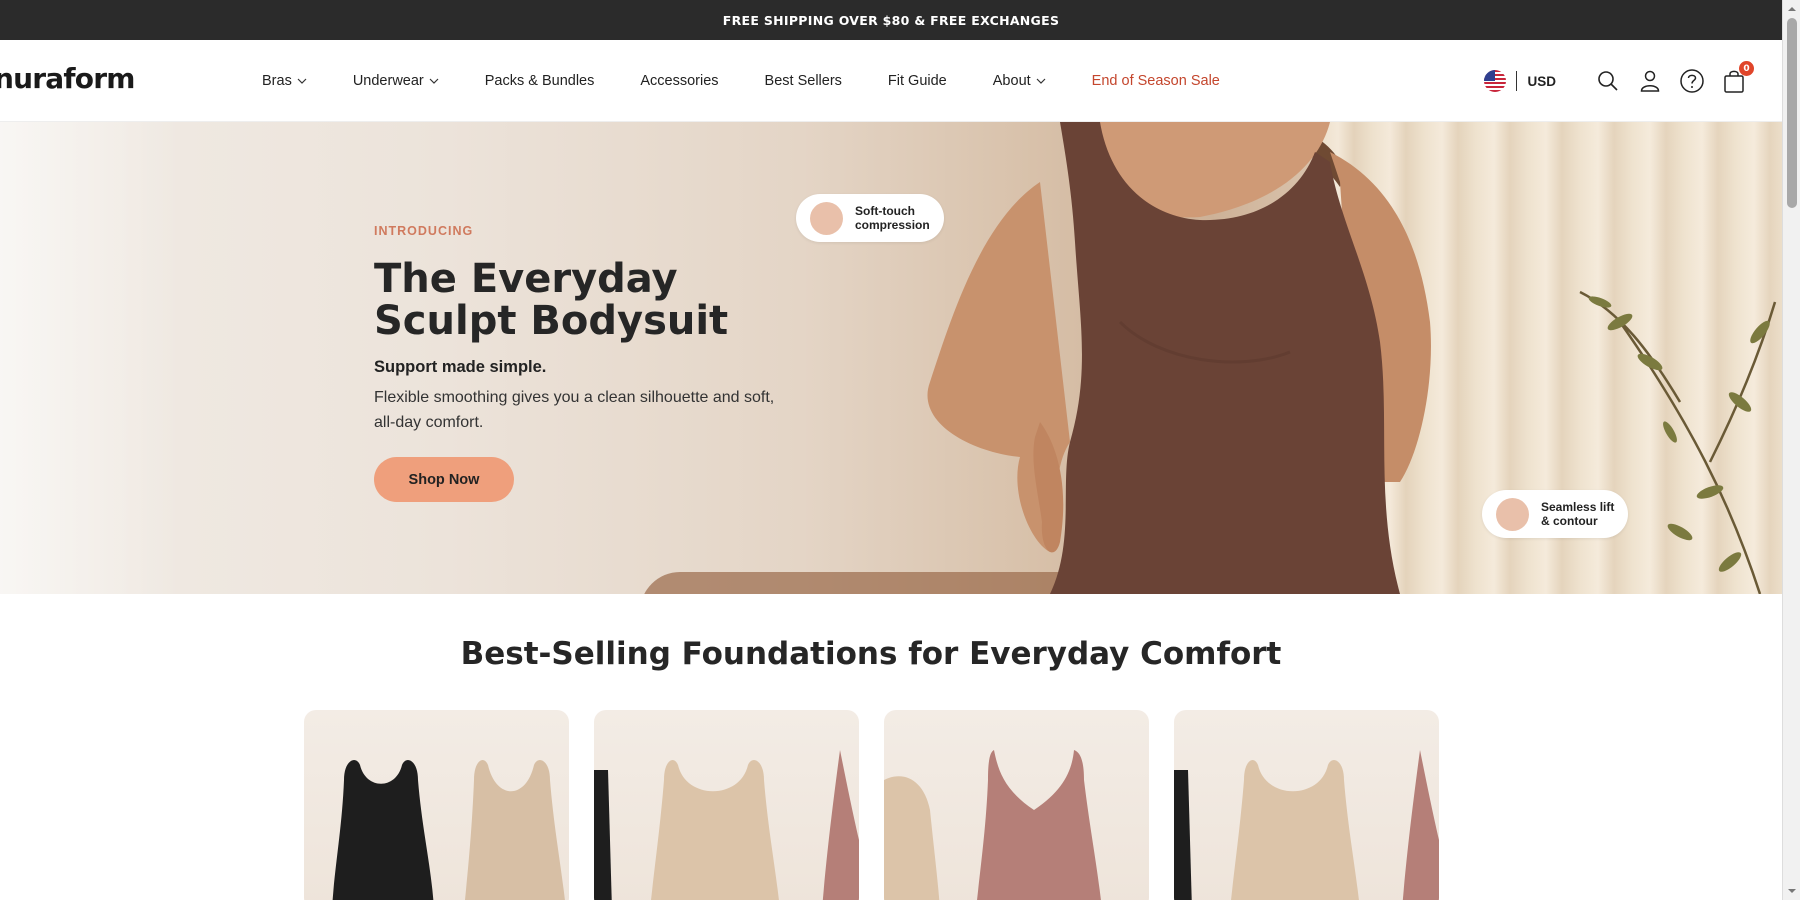  I want to click on account-icon, so click(1650, 81).